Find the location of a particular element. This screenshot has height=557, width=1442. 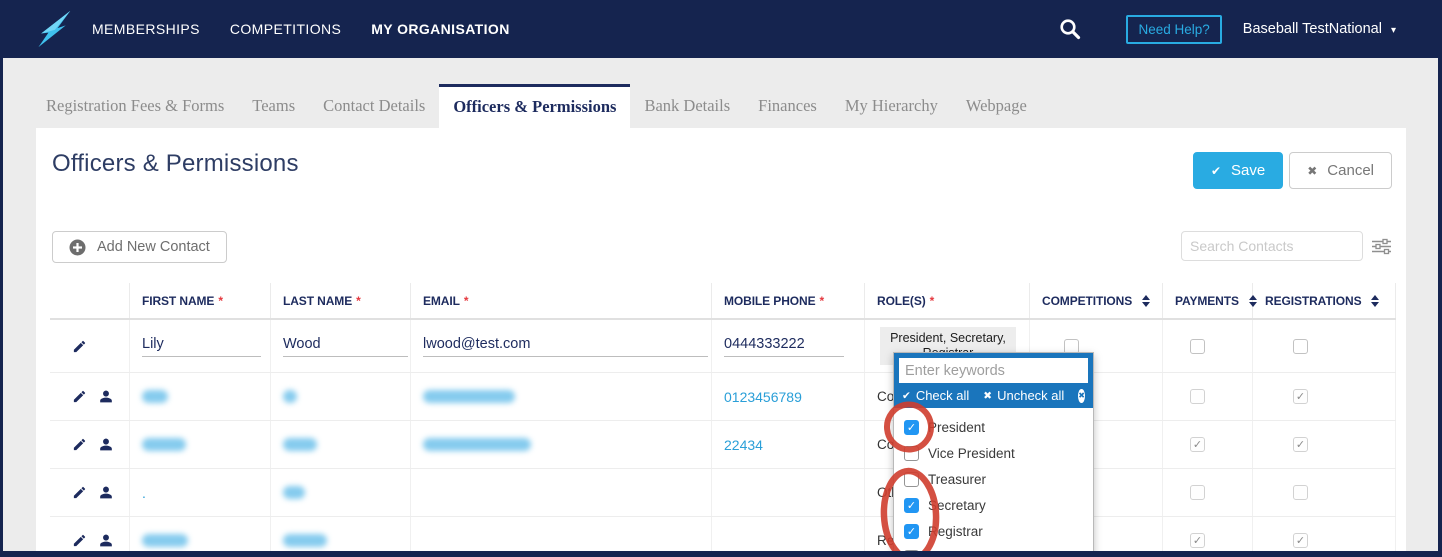

add-new-contact-button: Add New Contact is located at coordinates (139, 247).